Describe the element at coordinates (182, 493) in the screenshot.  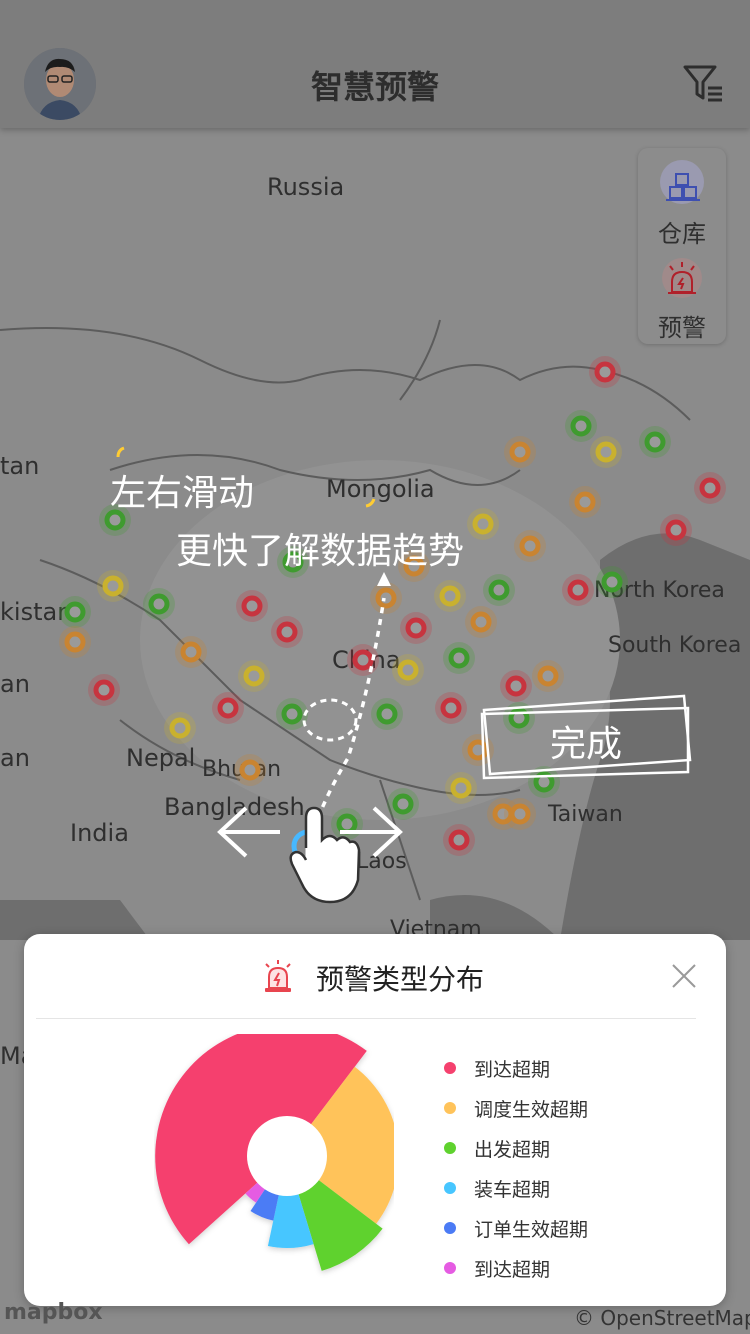
I see `guide-line-1: 左右滑动` at that location.